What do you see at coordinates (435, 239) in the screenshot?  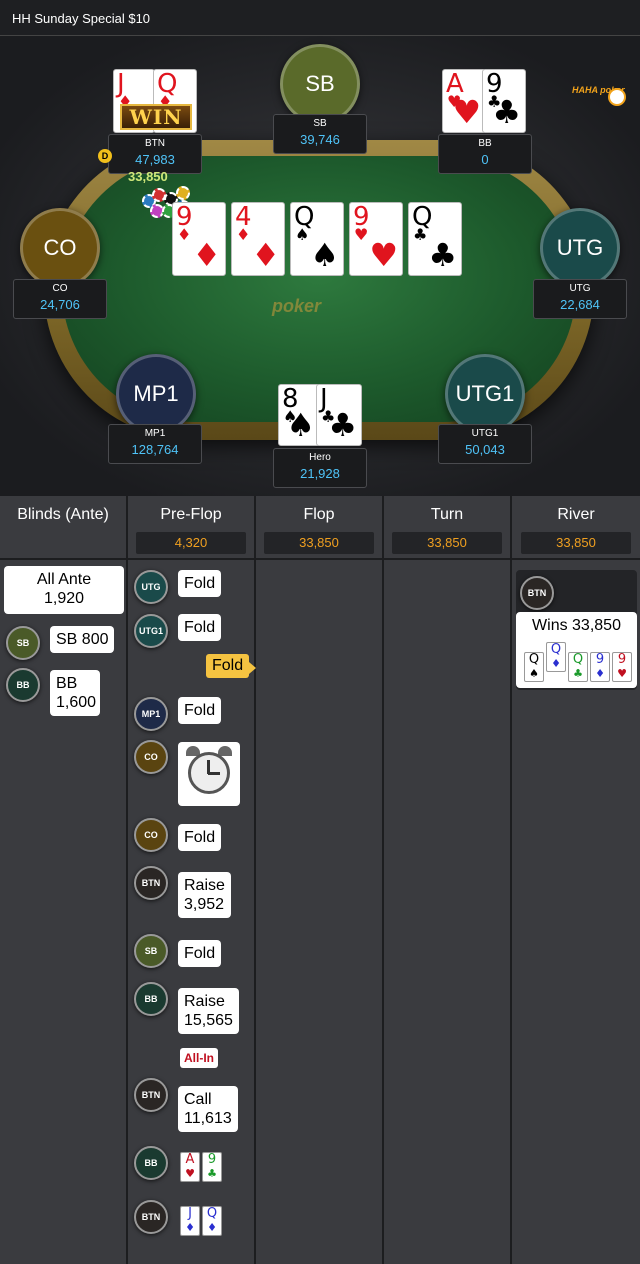 I see `board-card-5: Q ♣ ♣` at bounding box center [435, 239].